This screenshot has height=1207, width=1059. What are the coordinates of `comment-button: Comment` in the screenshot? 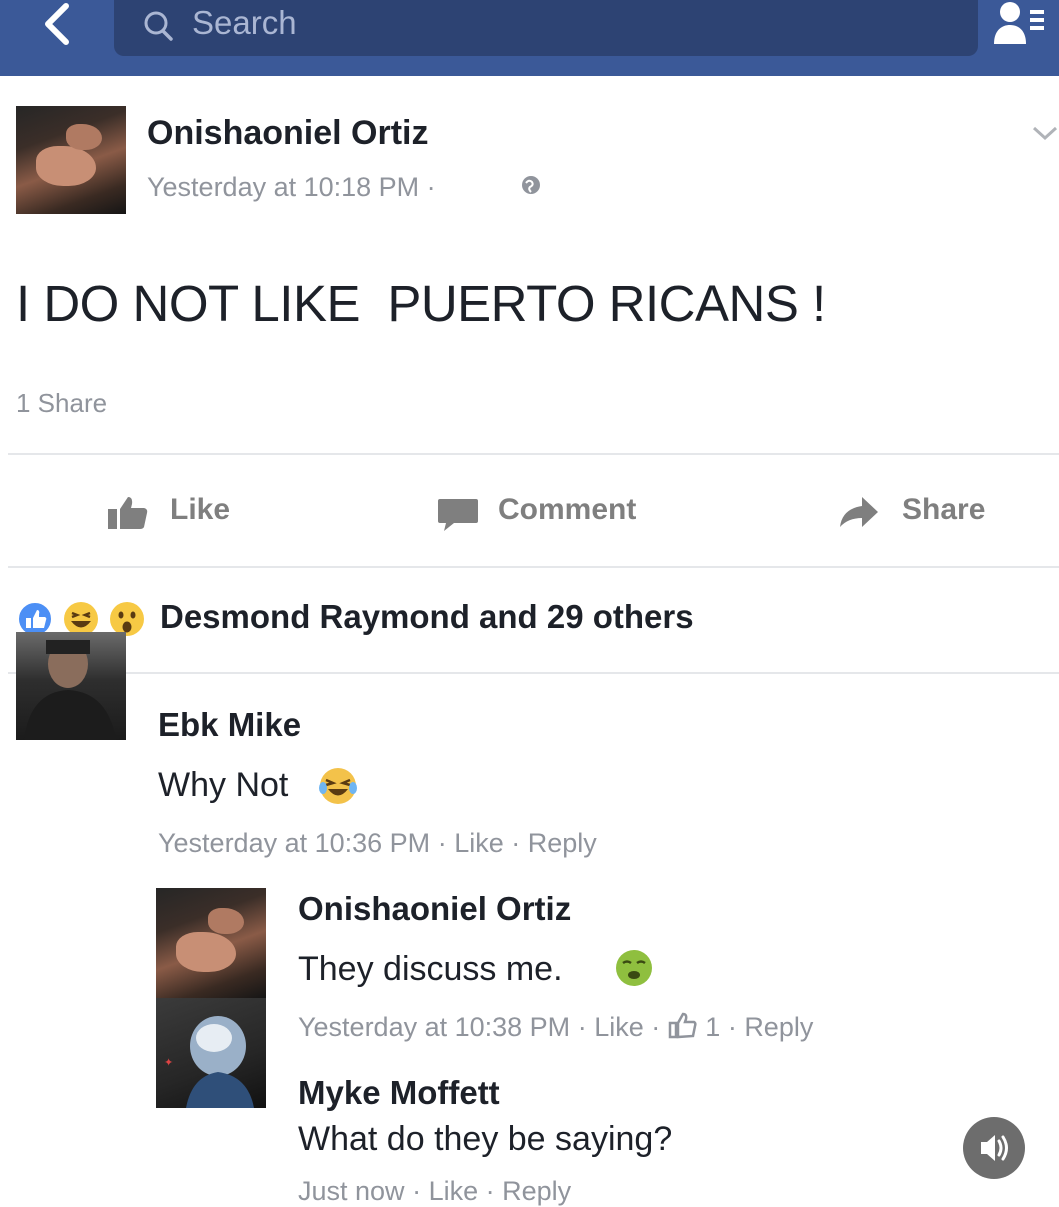 It's located at (551, 513).